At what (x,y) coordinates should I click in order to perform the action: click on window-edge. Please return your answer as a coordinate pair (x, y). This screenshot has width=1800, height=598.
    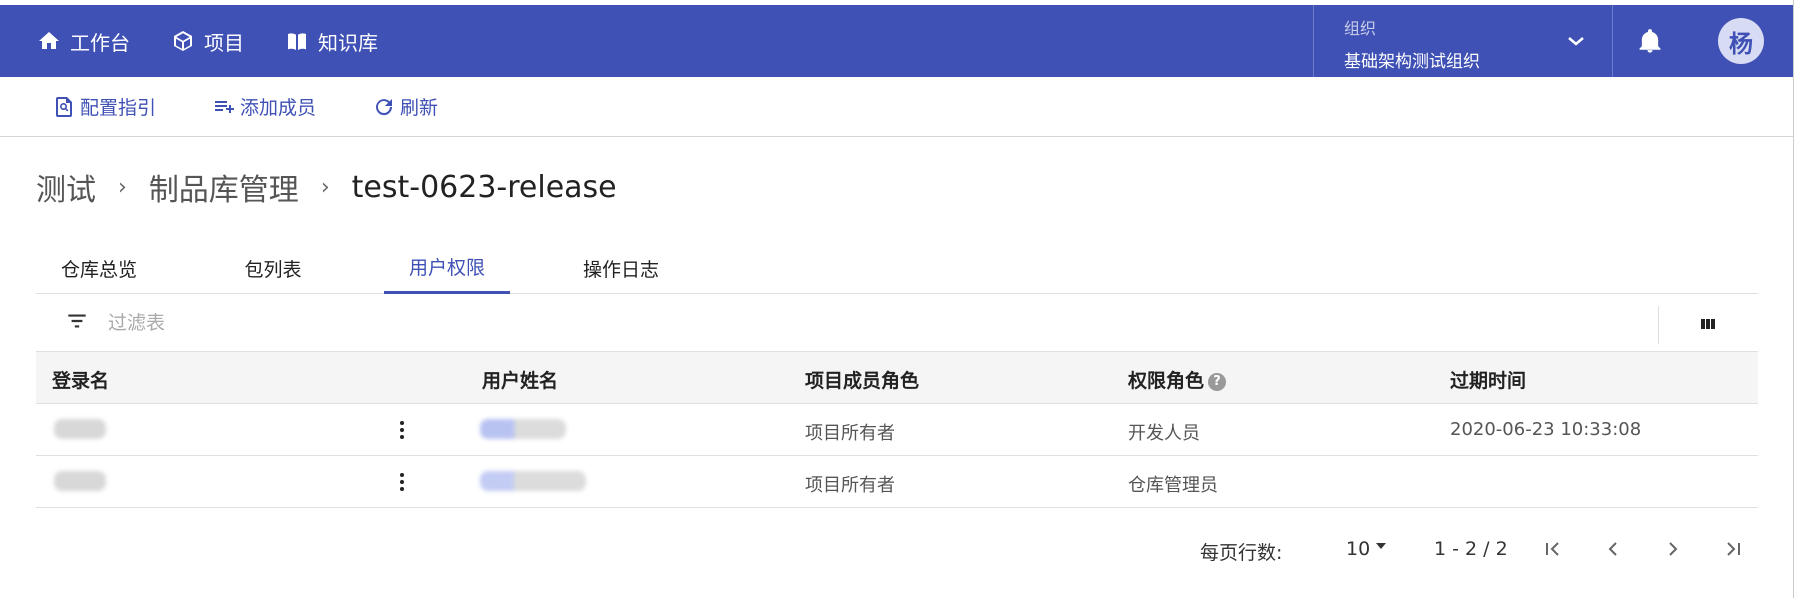
    Looking at the image, I should click on (1796, 299).